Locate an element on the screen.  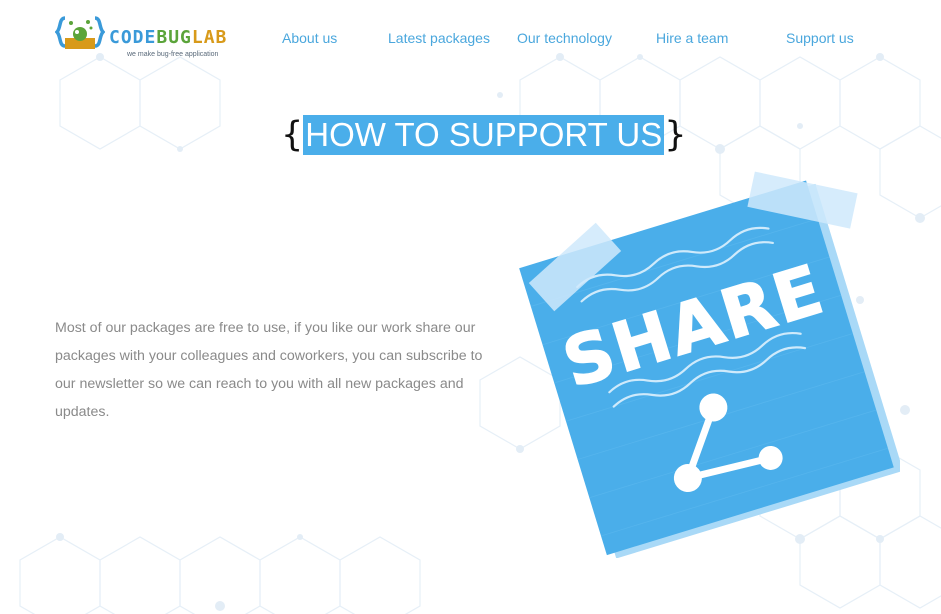
logo-word-bug: BUG is located at coordinates (174, 37).